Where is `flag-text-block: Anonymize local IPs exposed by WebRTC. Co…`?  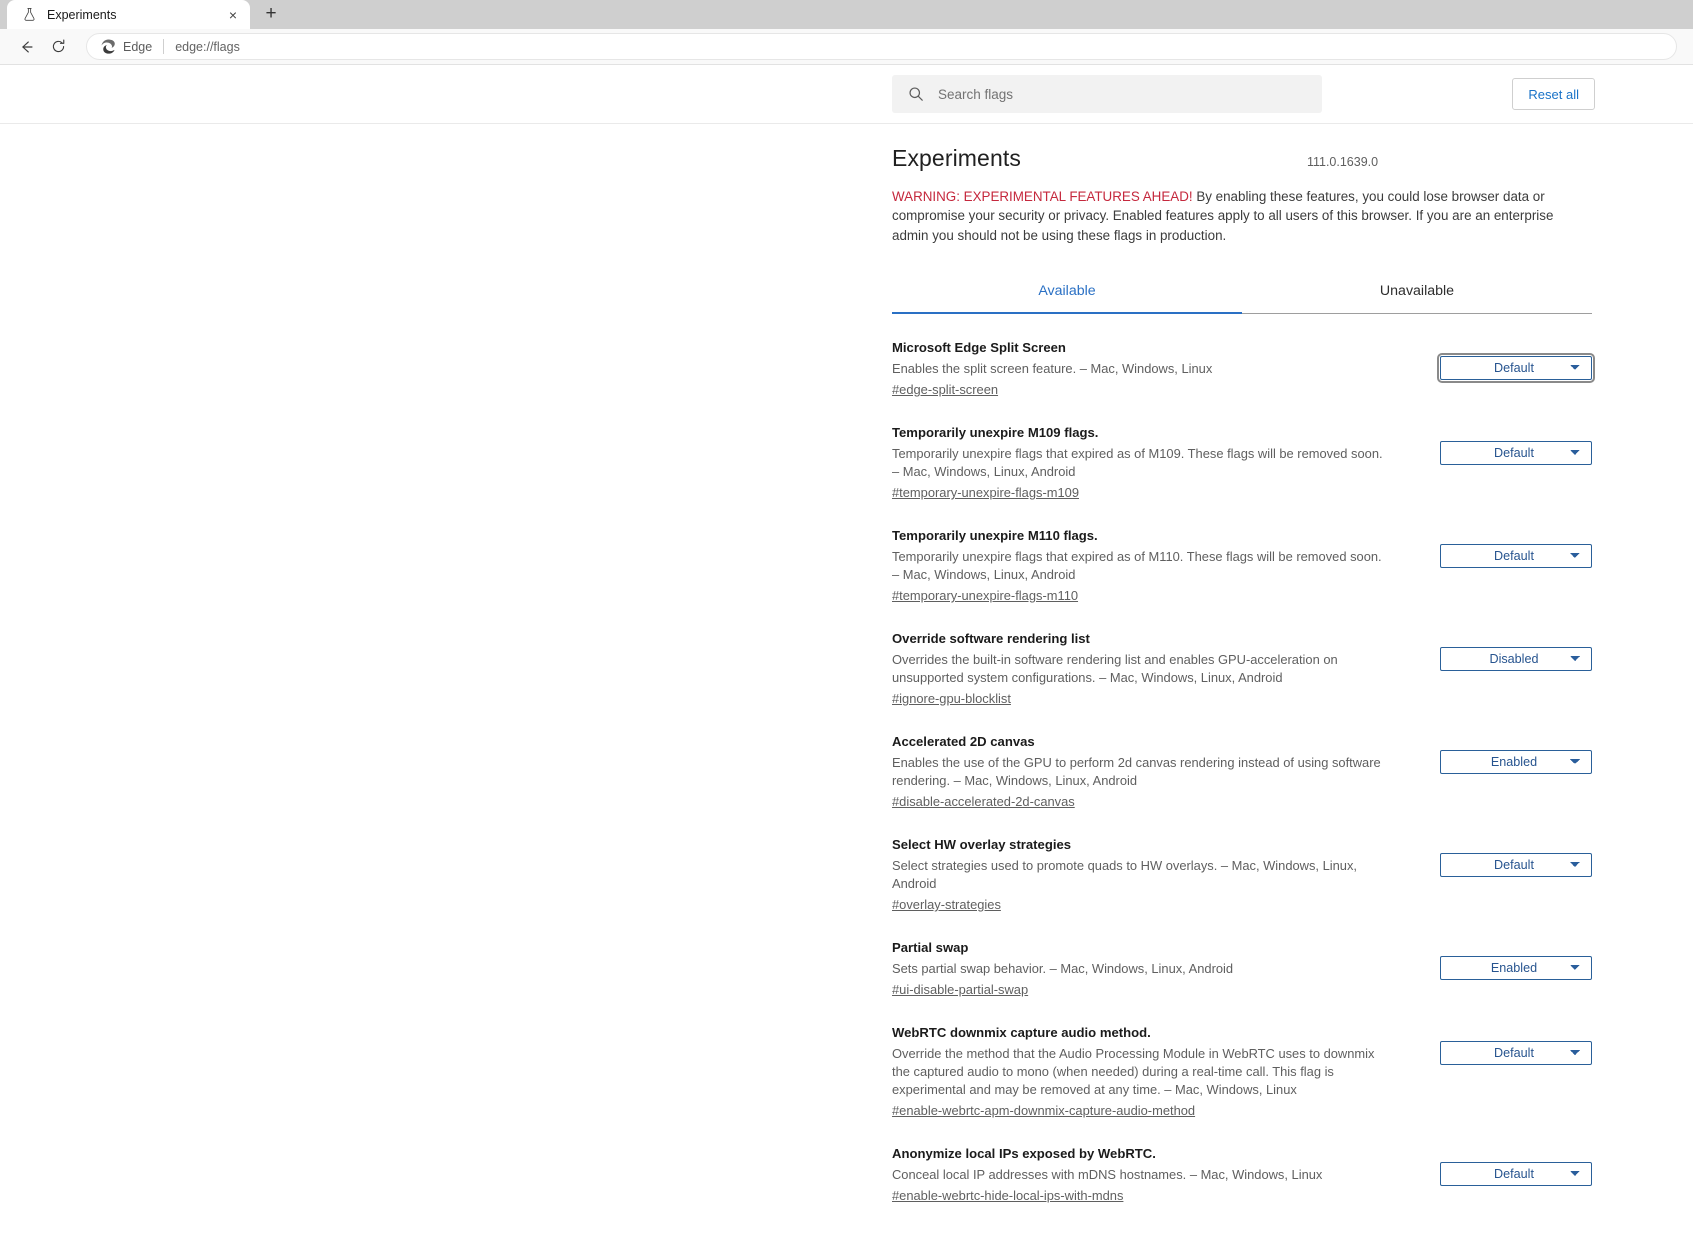
flag-text-block: Anonymize local IPs exposed by WebRTC. Co… is located at coordinates (1142, 1175).